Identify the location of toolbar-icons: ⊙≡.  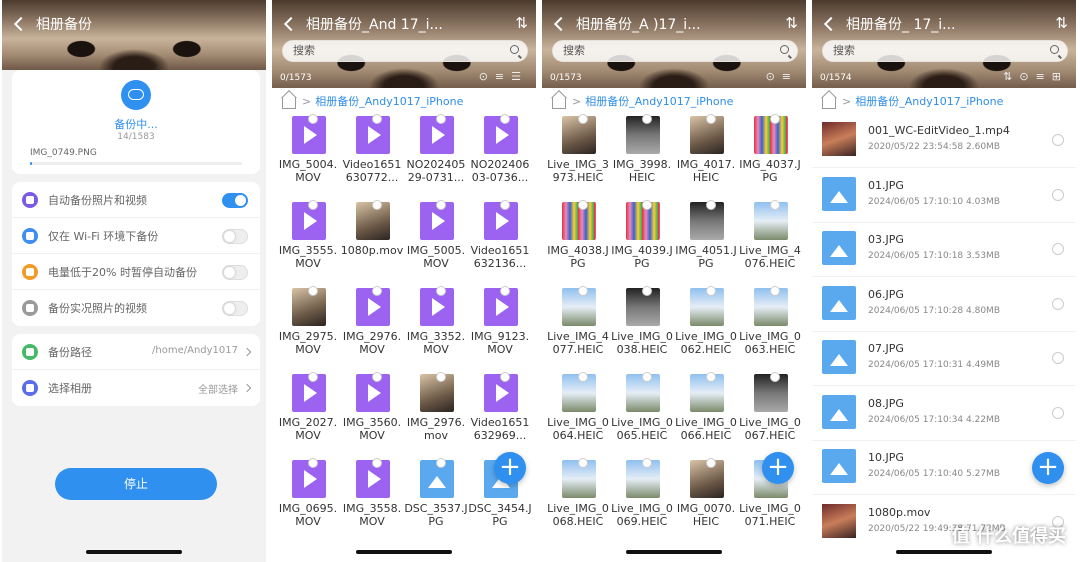
(782, 76).